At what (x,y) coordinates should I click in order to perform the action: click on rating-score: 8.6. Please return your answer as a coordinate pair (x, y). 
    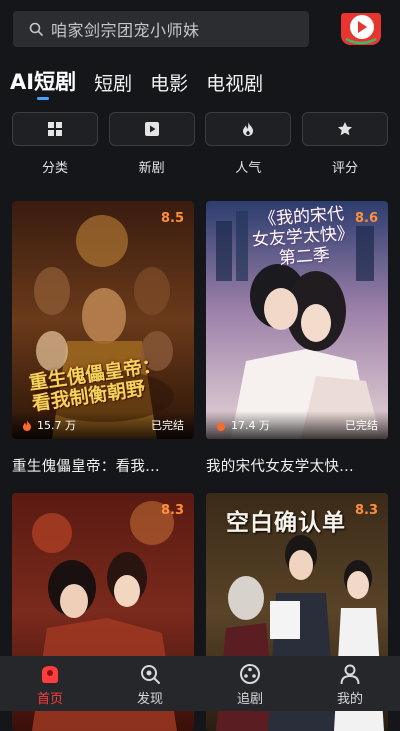
    Looking at the image, I should click on (366, 218).